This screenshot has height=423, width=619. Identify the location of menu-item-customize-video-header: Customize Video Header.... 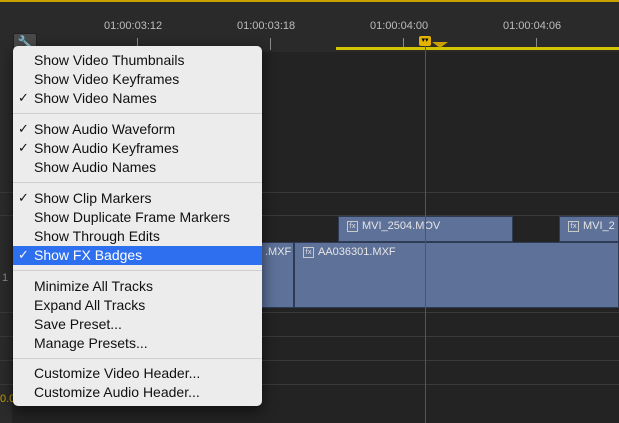
(137, 373).